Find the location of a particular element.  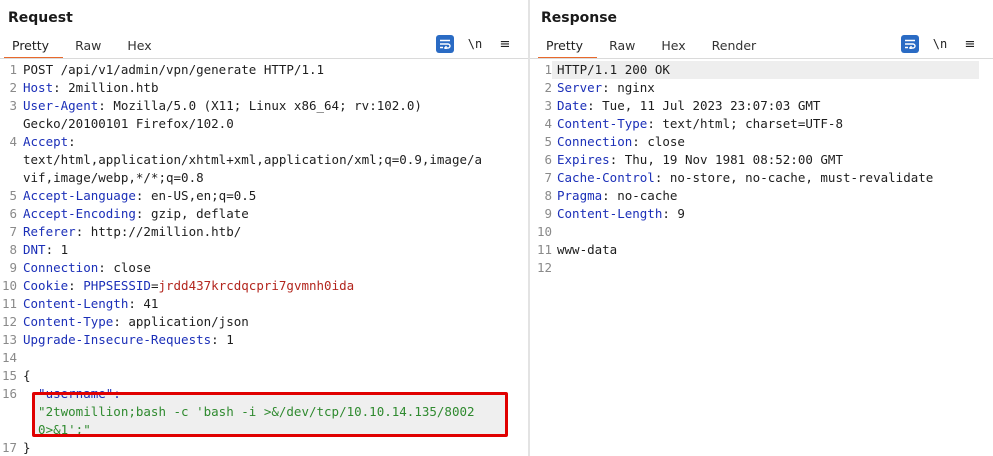

line-number: 9 is located at coordinates (13, 267).